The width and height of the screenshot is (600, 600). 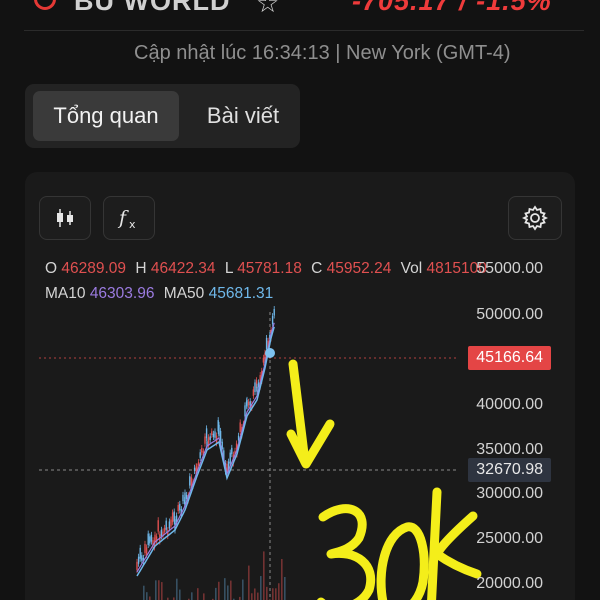 What do you see at coordinates (304, 30) in the screenshot?
I see `header-divider` at bounding box center [304, 30].